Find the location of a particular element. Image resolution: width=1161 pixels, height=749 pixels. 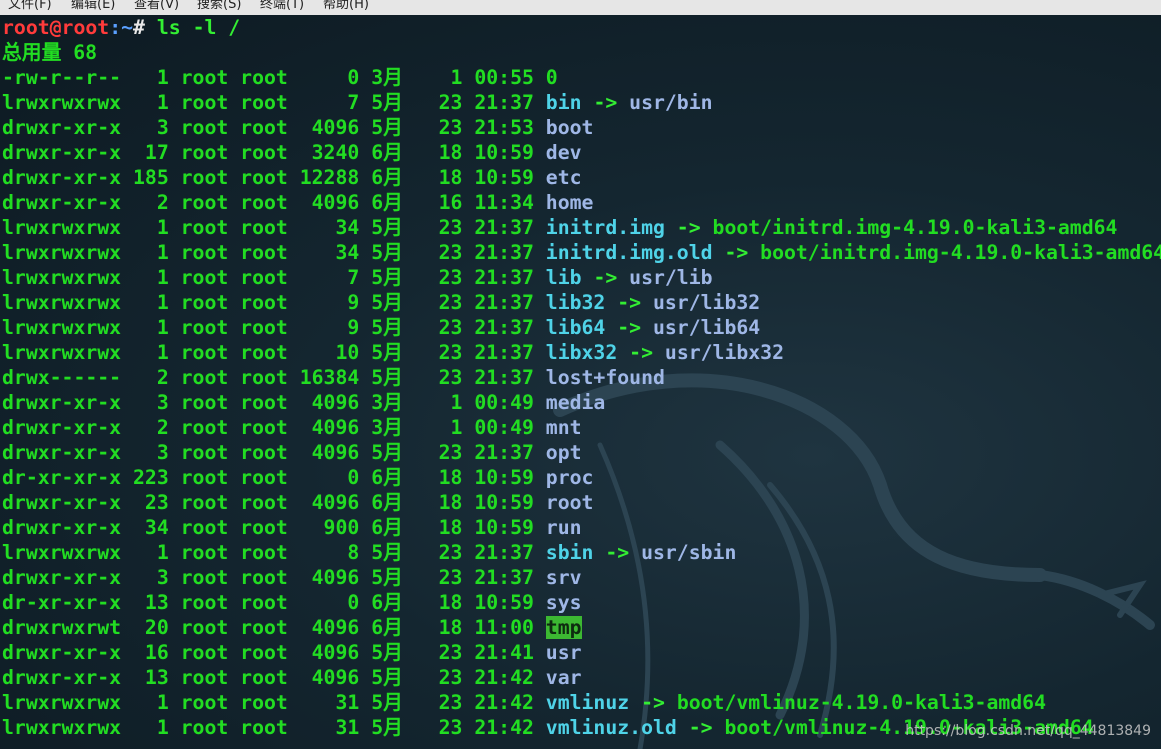

entry-name: initrd.img is located at coordinates (605, 227).